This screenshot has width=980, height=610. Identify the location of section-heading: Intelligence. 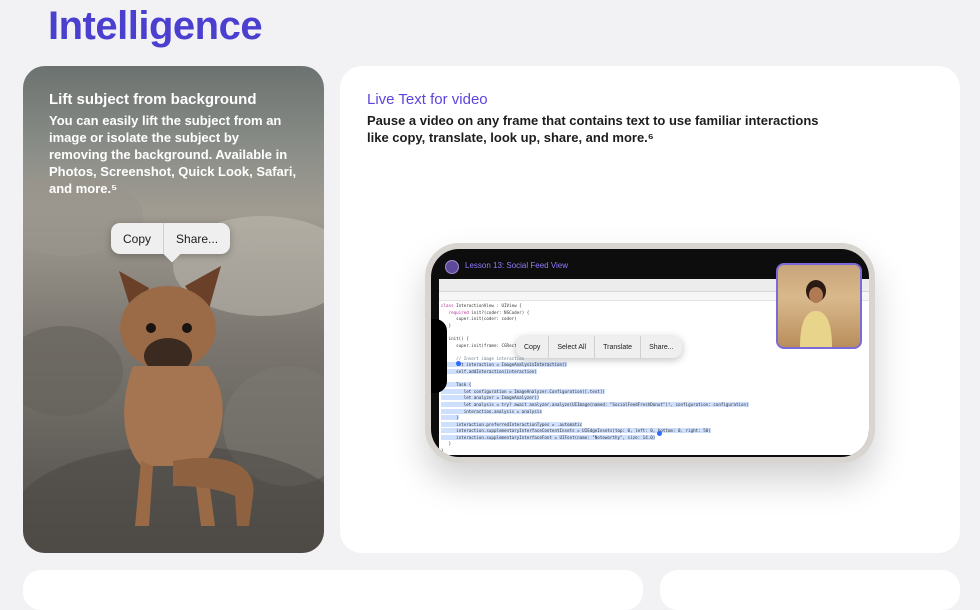
(155, 26).